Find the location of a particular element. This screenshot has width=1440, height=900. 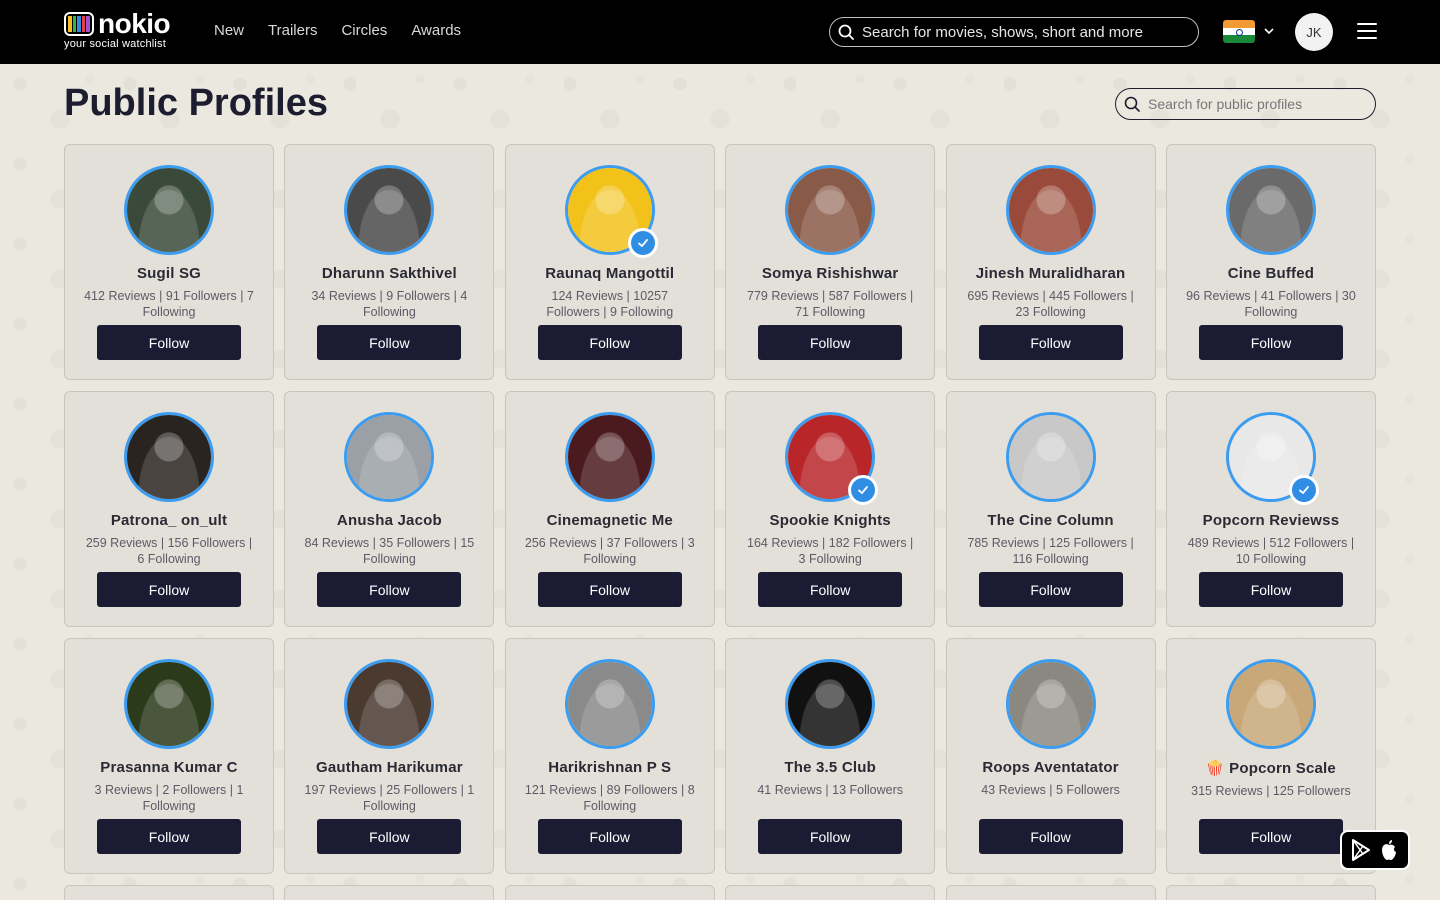

profile-name: 🍿 Popcorn Scale is located at coordinates (1271, 768).